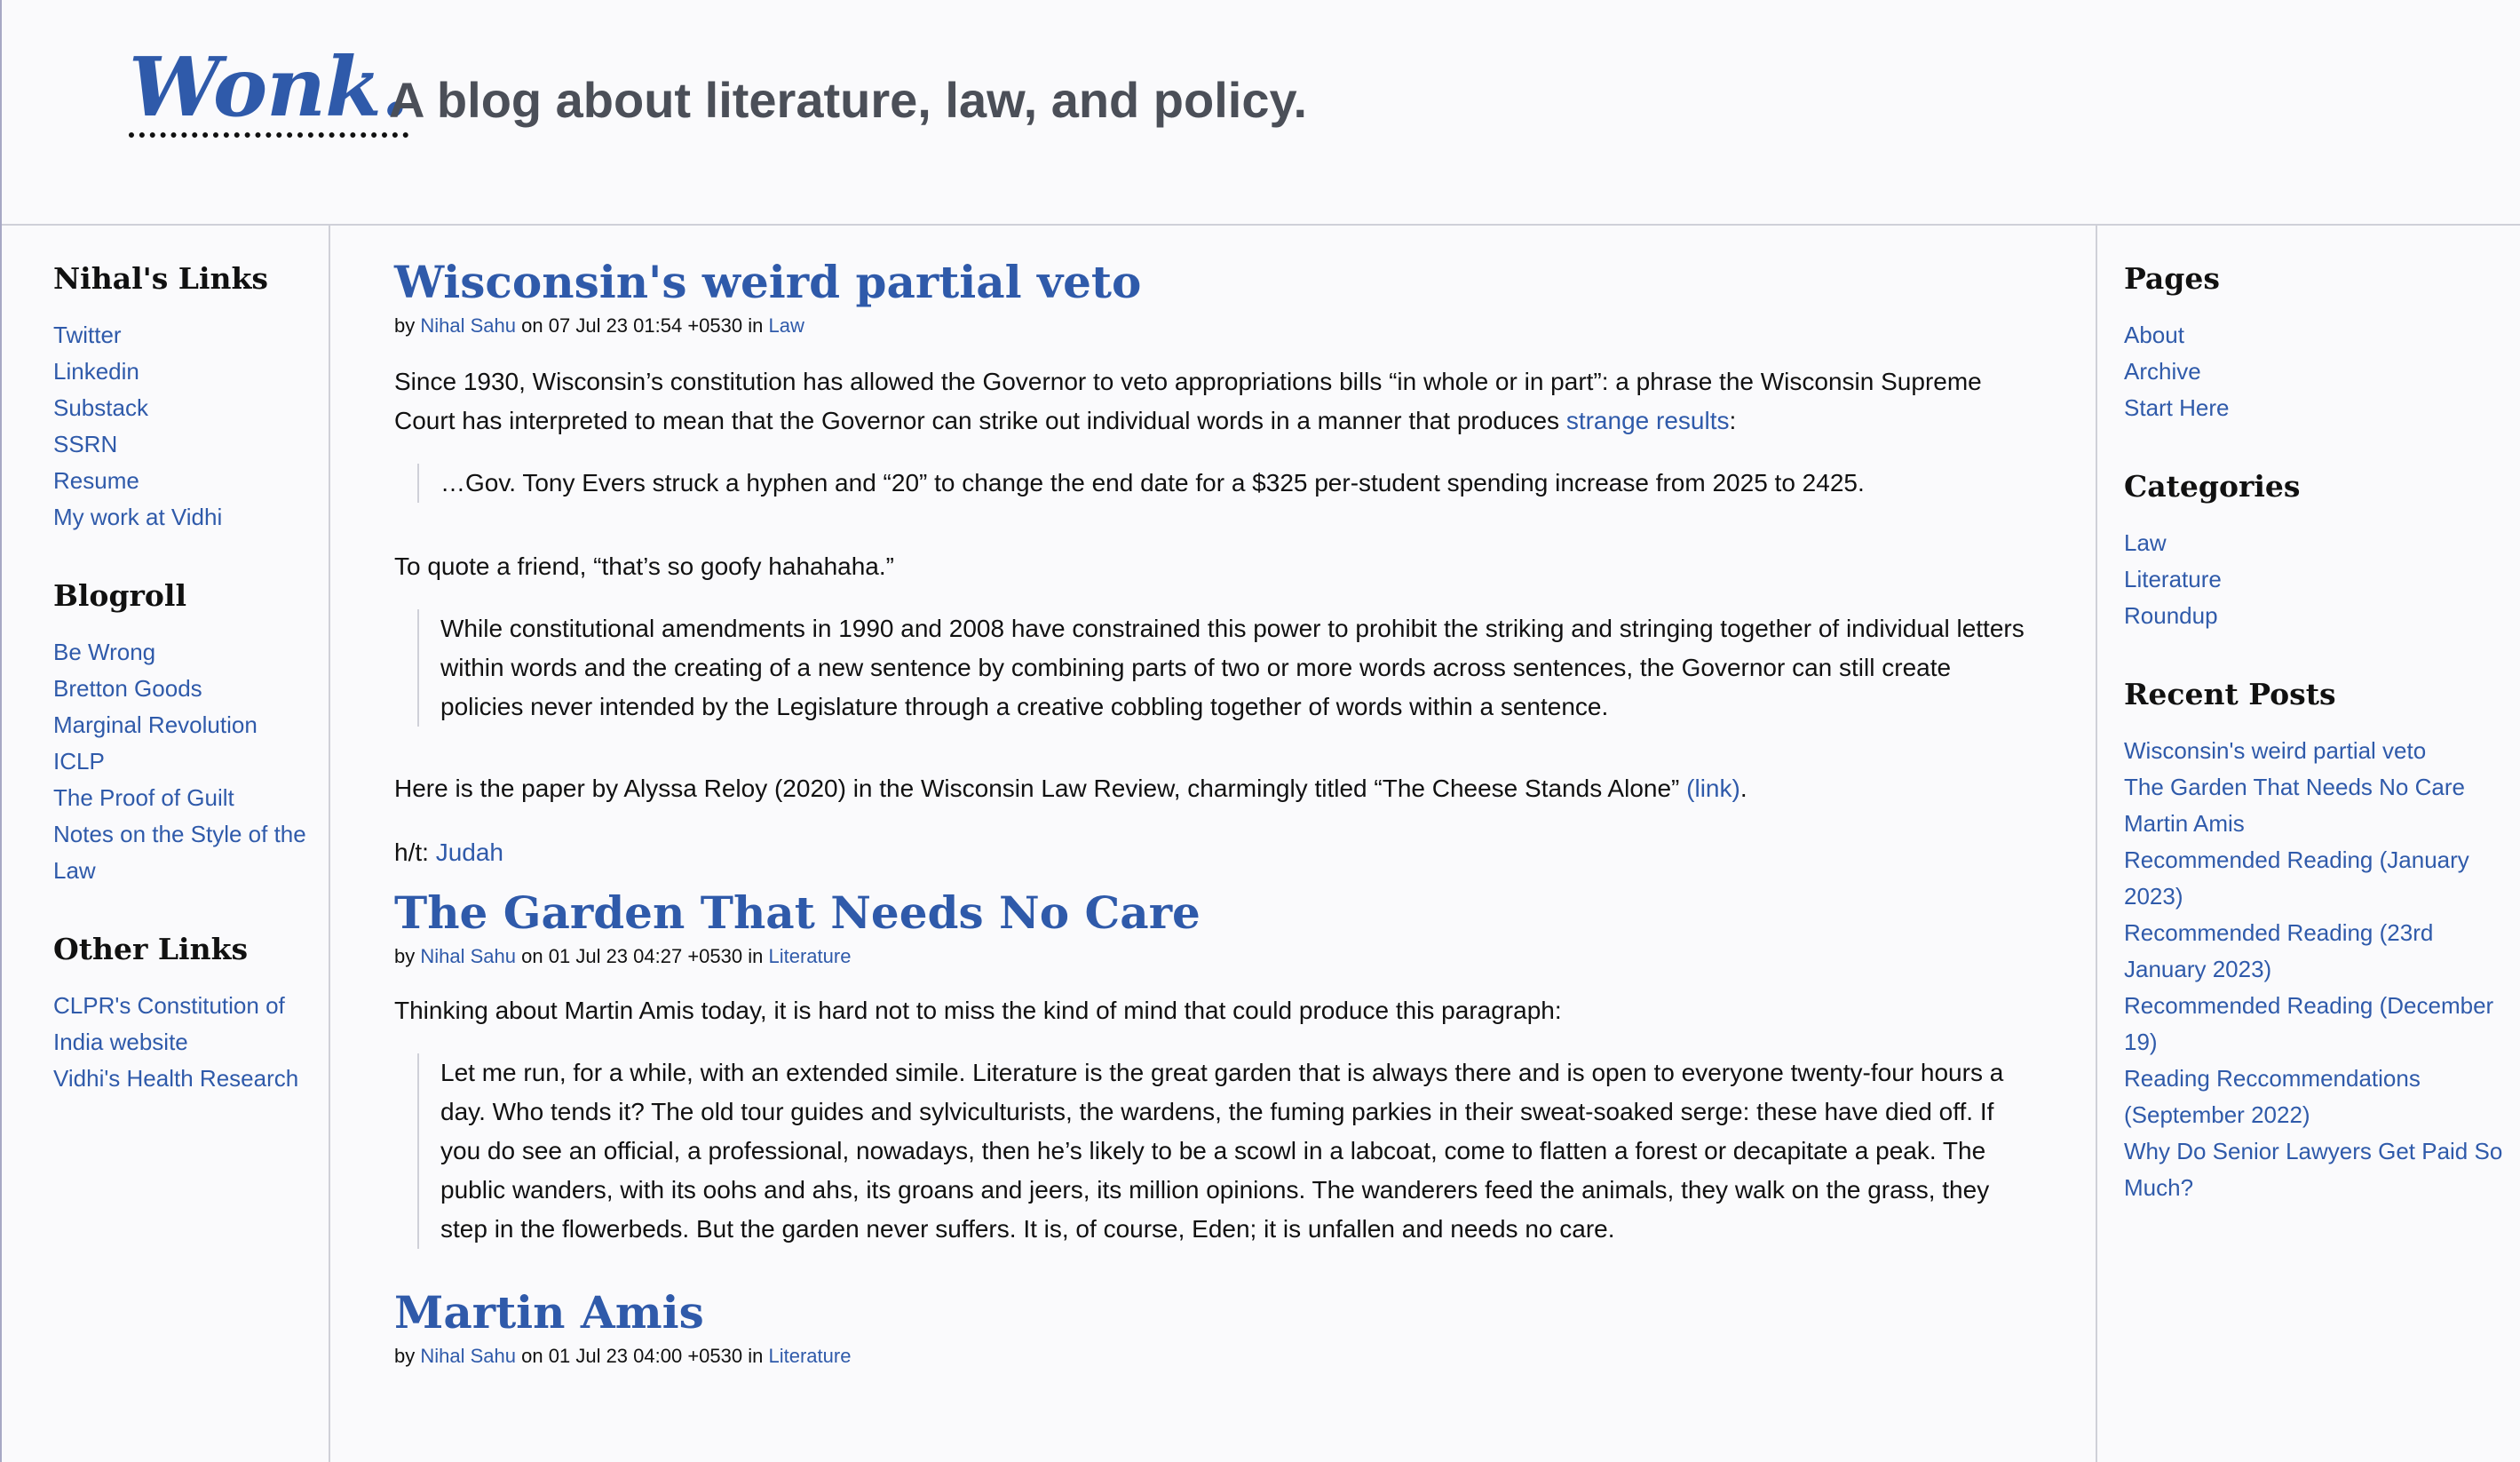  What do you see at coordinates (2294, 787) in the screenshot?
I see `recent-post-link: The Garden That Needs No Care` at bounding box center [2294, 787].